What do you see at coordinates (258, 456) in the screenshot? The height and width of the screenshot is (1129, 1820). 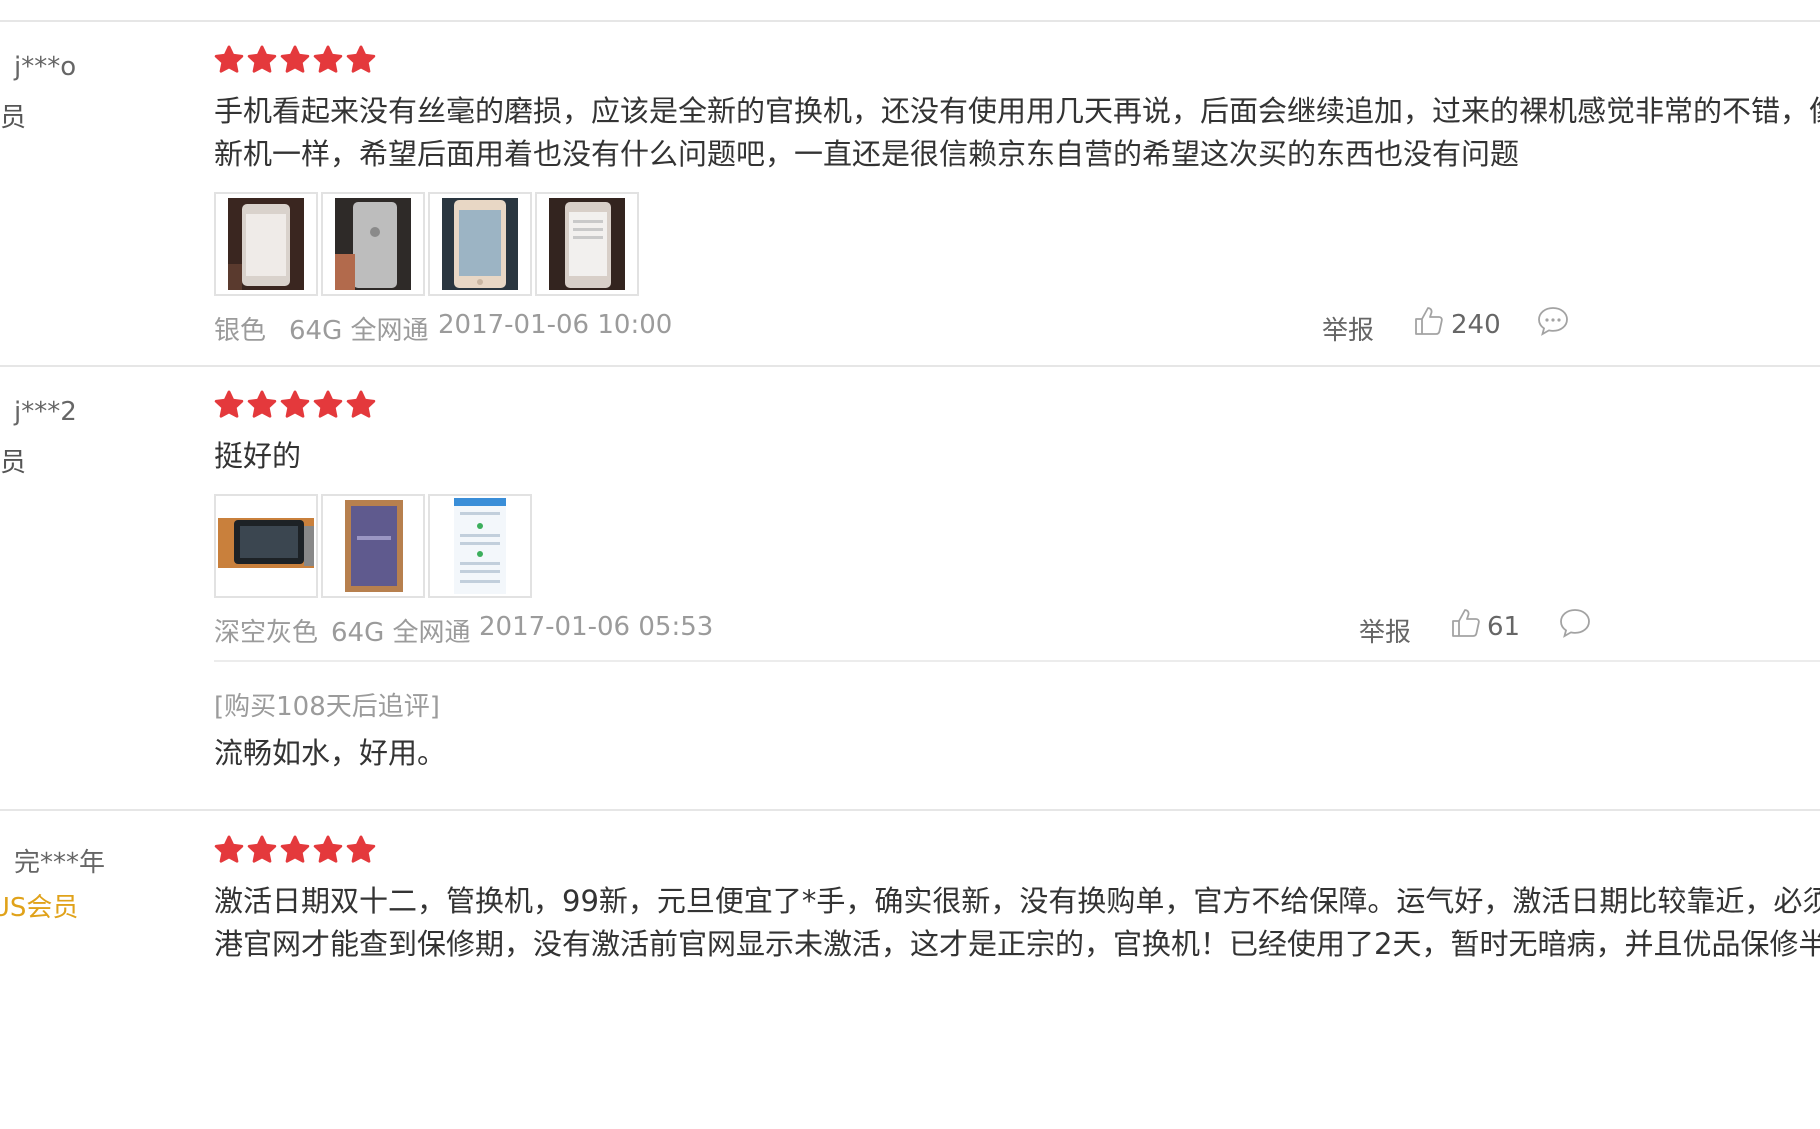 I see `review-text: 挺好的` at bounding box center [258, 456].